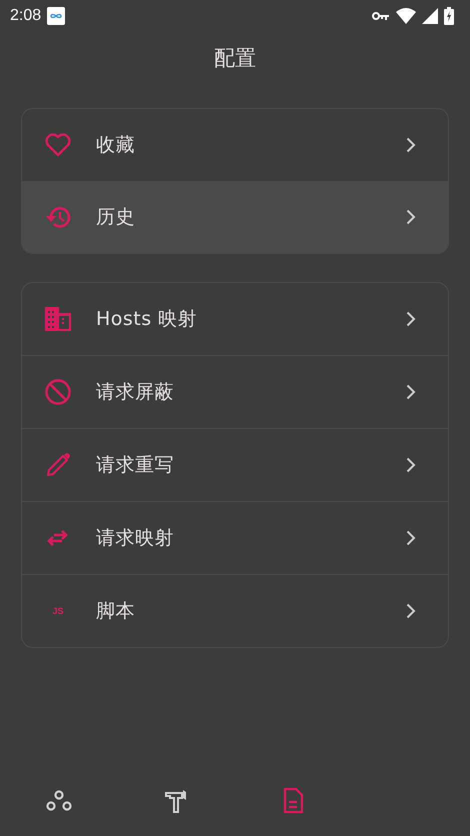  I want to click on signal-icon, so click(430, 16).